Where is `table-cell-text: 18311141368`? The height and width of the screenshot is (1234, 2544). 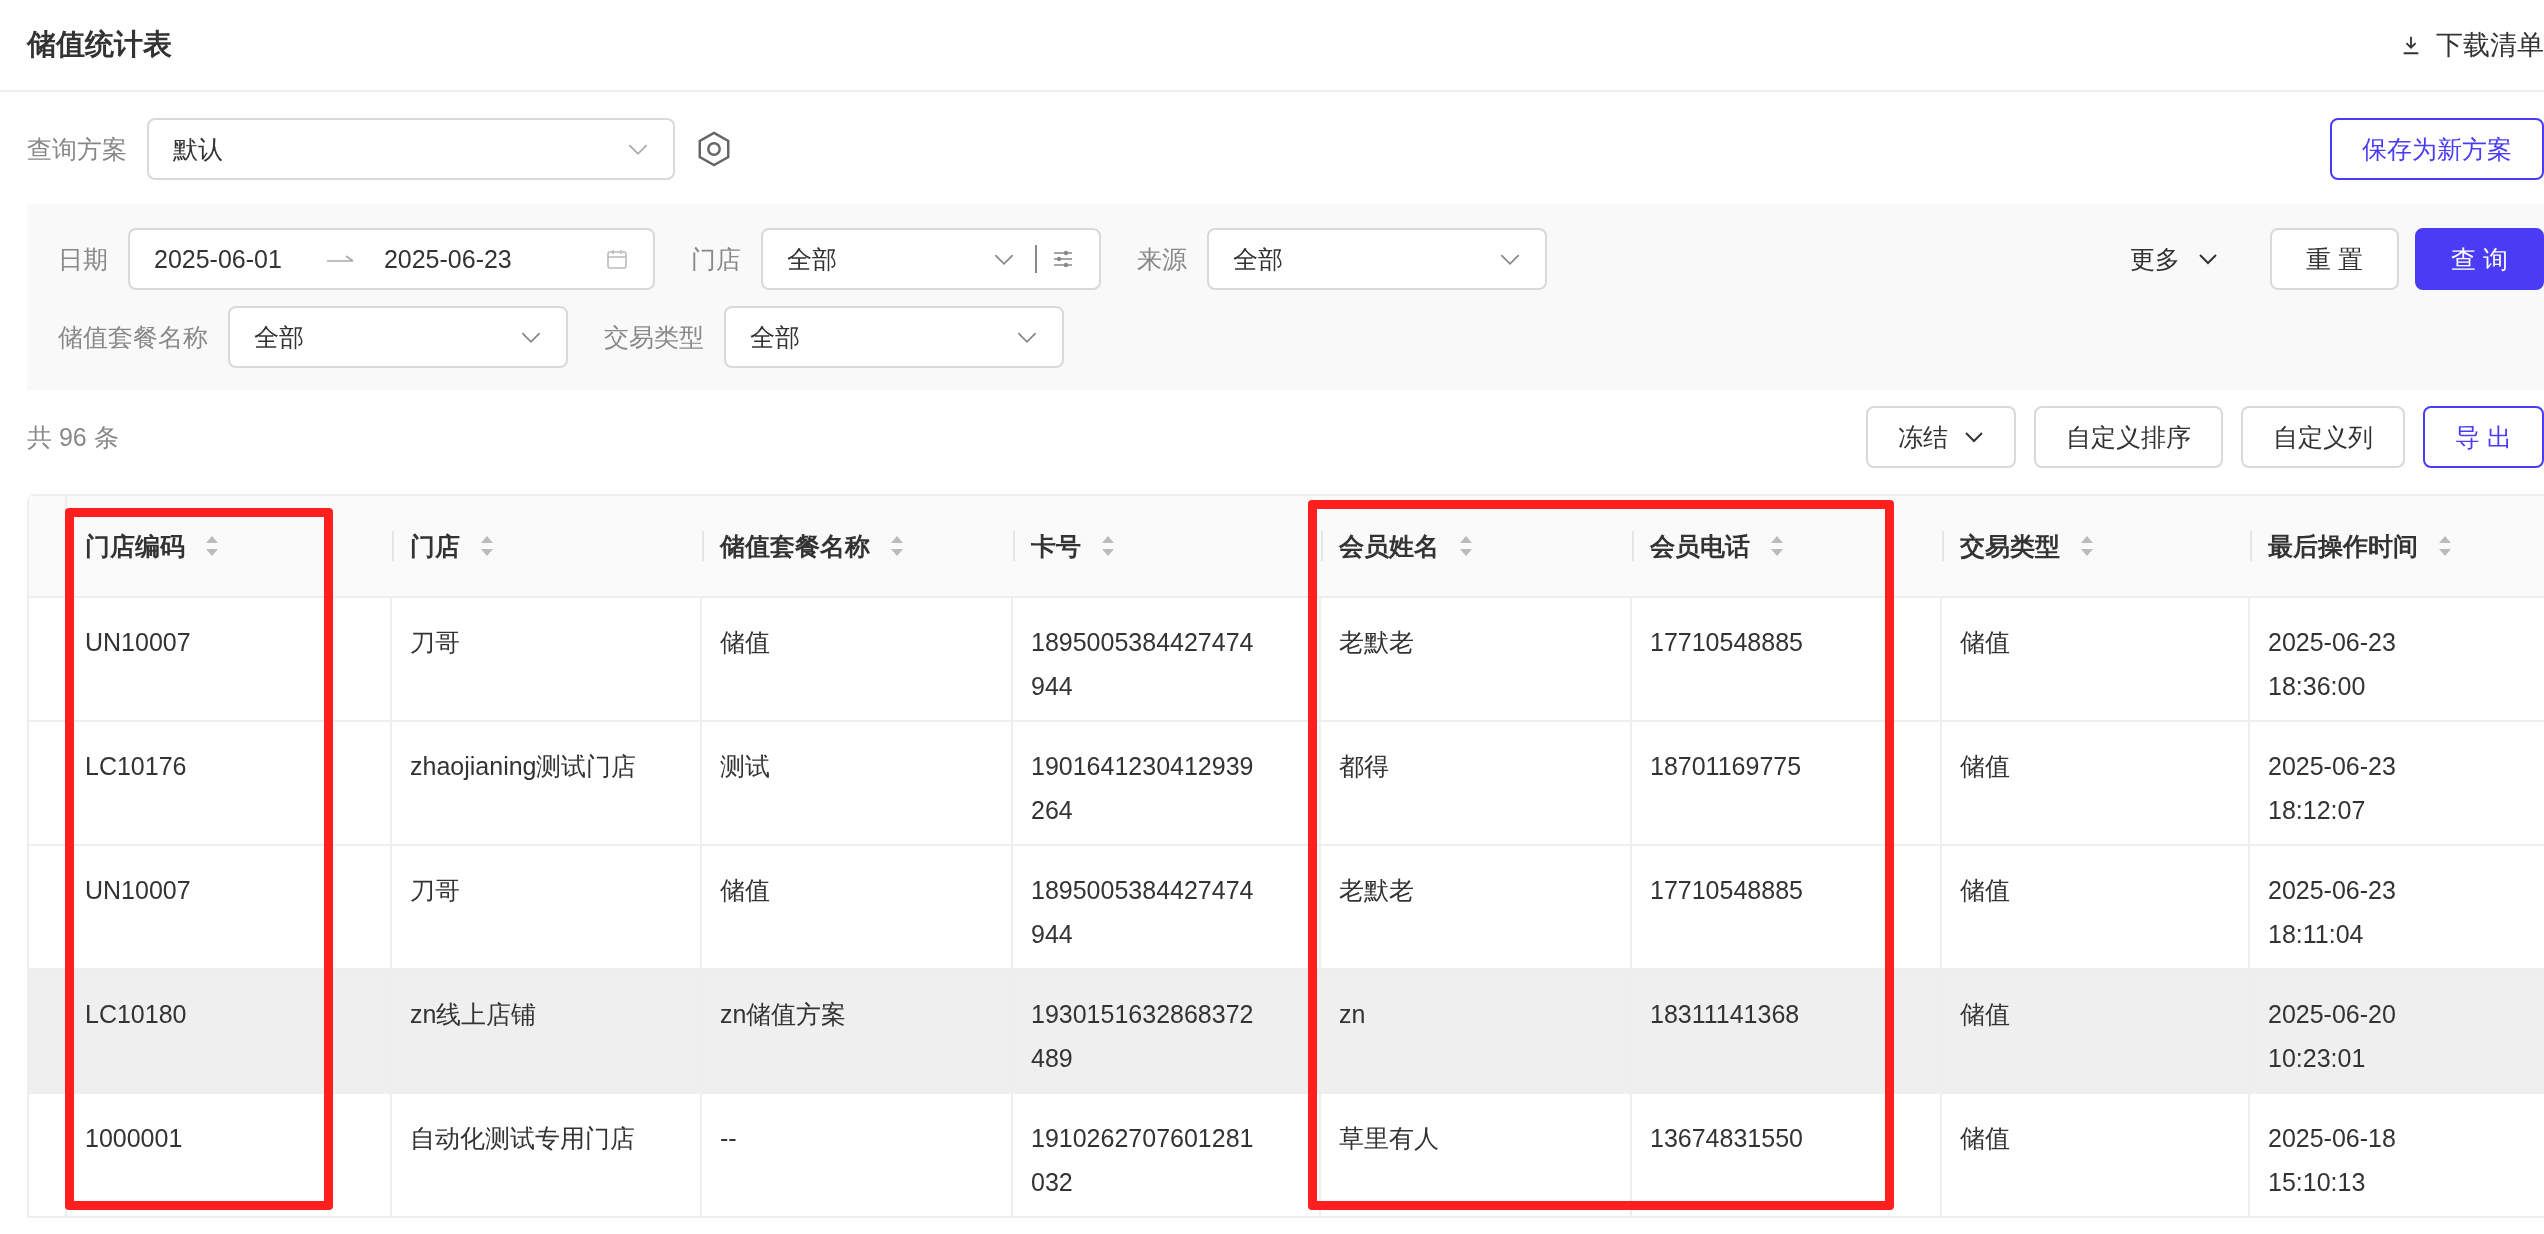 table-cell-text: 18311141368 is located at coordinates (1725, 1014).